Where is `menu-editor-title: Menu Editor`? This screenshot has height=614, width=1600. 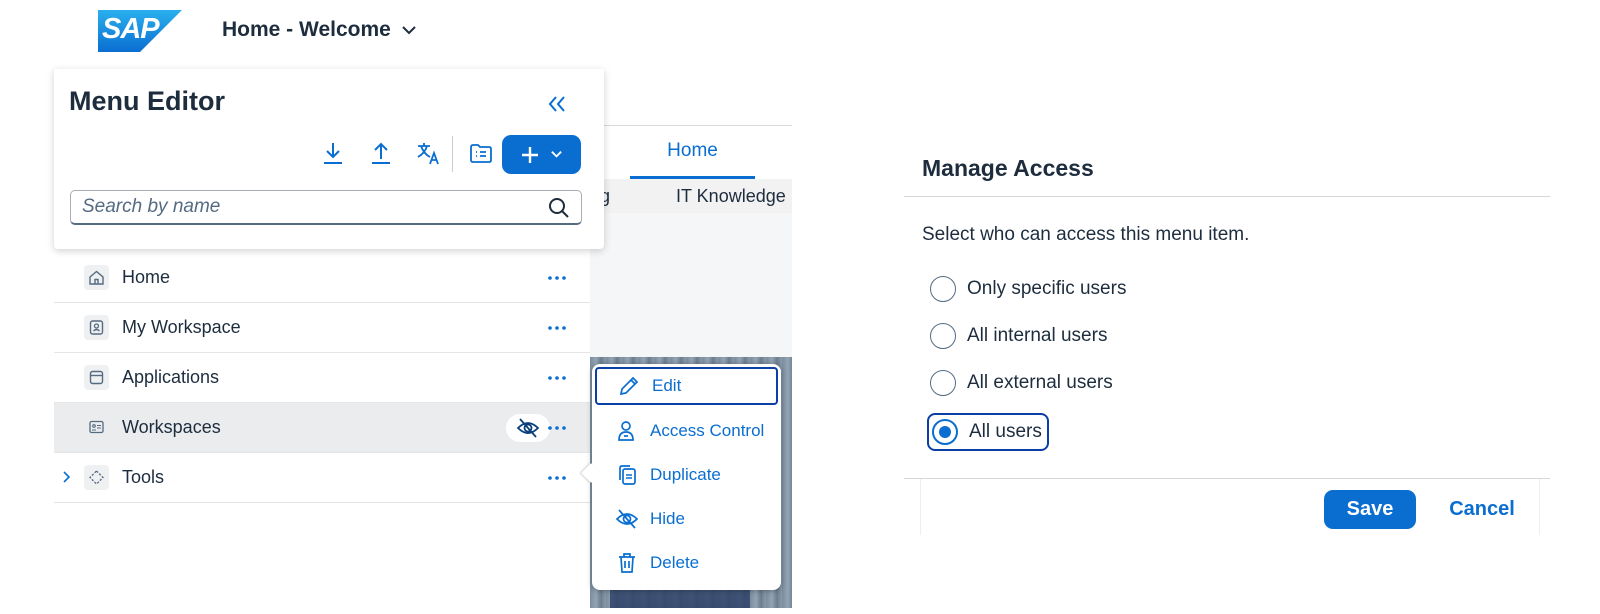
menu-editor-title: Menu Editor is located at coordinates (147, 101).